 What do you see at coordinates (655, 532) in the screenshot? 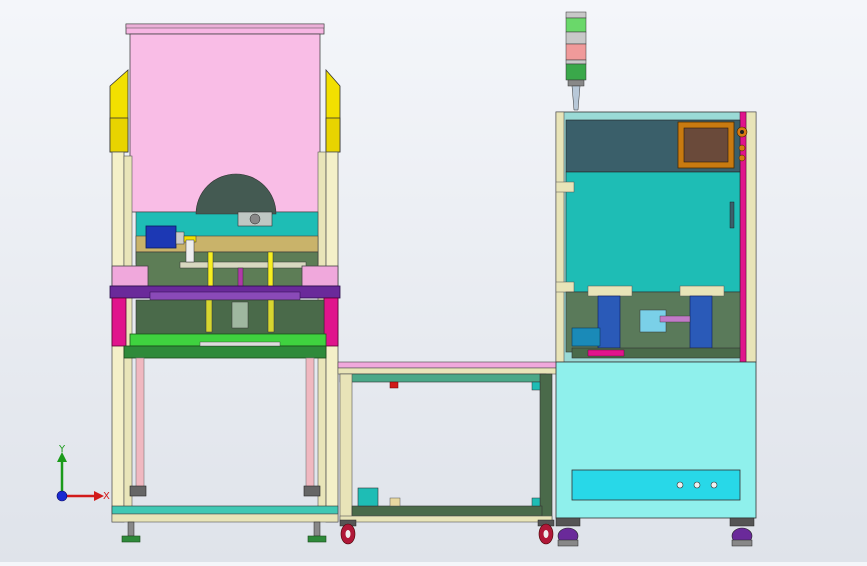
I see `cabinet-casters` at bounding box center [655, 532].